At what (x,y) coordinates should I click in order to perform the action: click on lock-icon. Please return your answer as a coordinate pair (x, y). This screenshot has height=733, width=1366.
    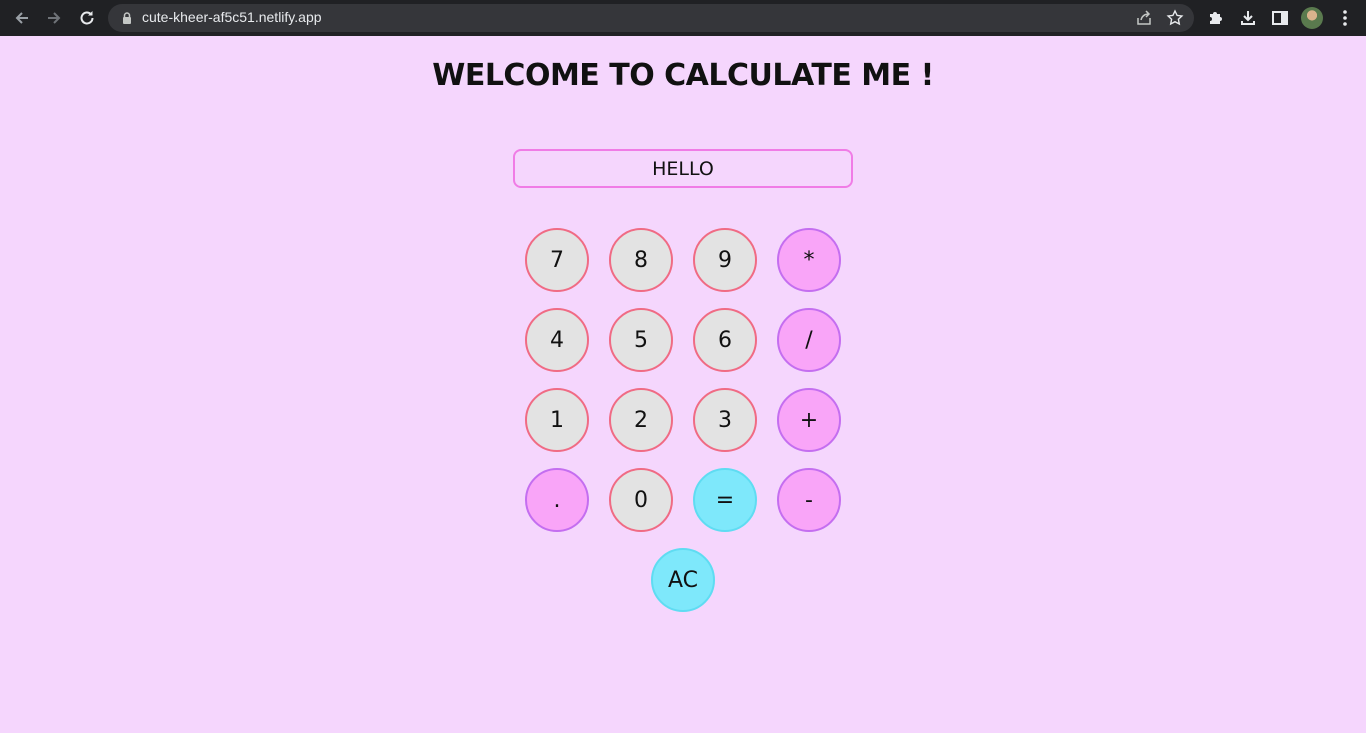
    Looking at the image, I should click on (127, 18).